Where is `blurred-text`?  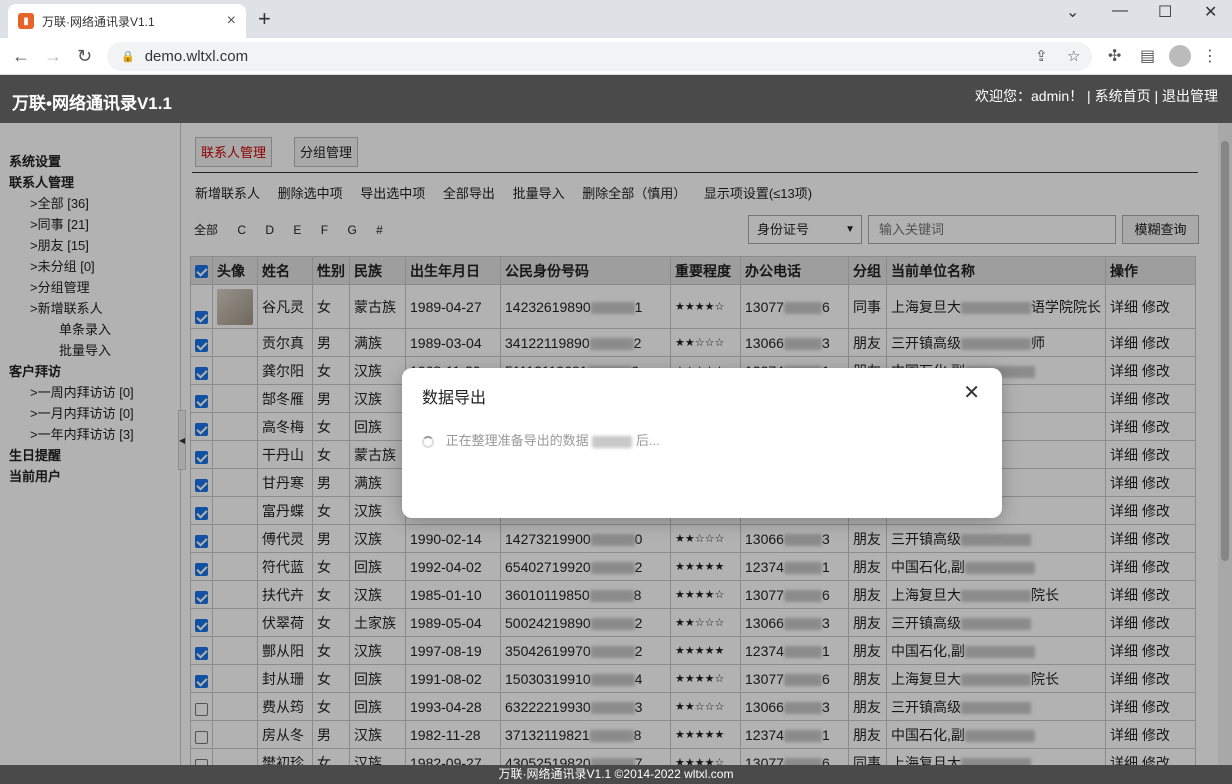 blurred-text is located at coordinates (612, 441).